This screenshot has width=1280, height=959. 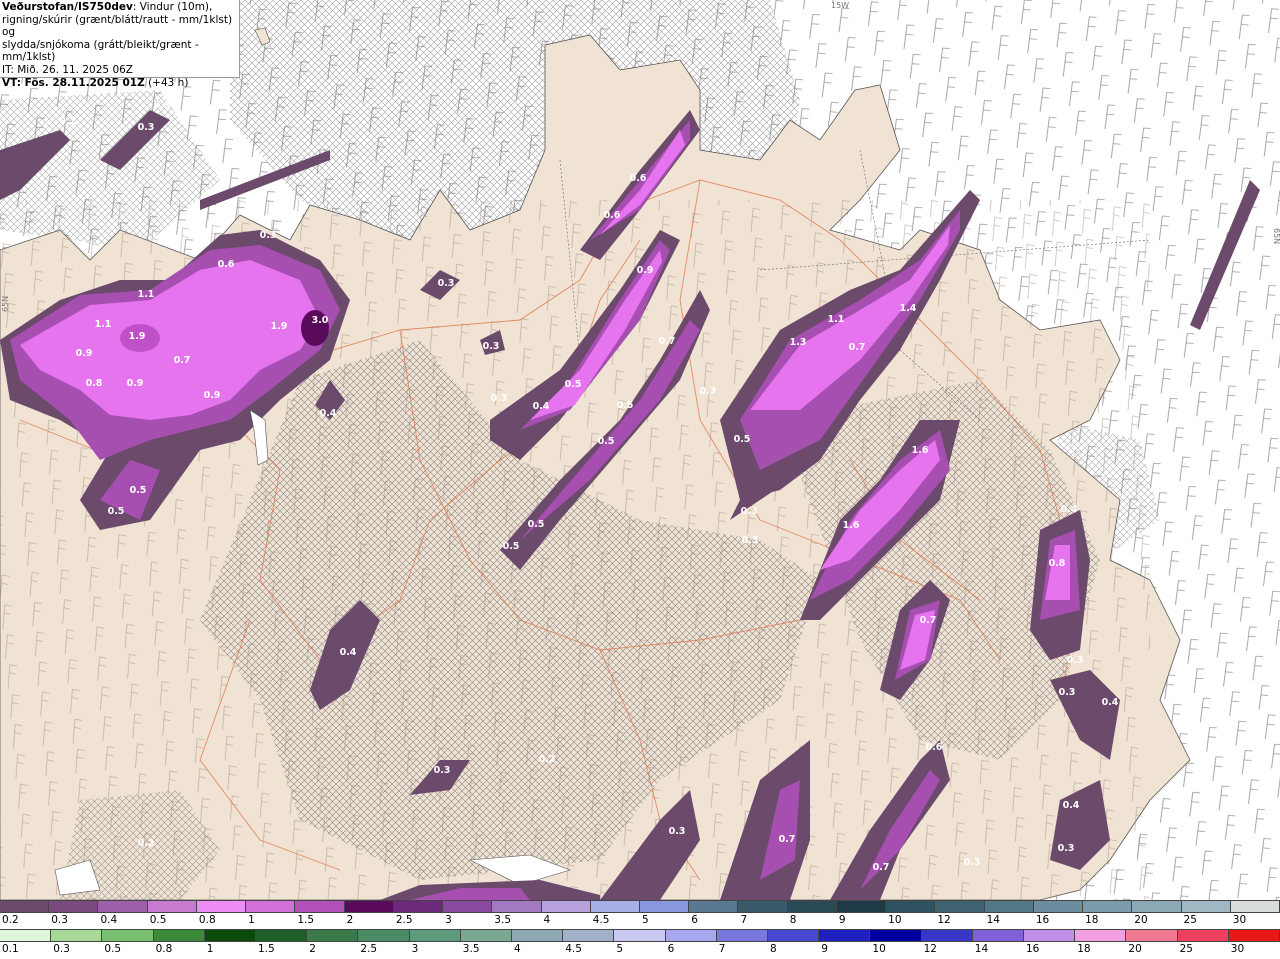 What do you see at coordinates (320, 320) in the screenshot?
I see `precip-value-label: 3.0` at bounding box center [320, 320].